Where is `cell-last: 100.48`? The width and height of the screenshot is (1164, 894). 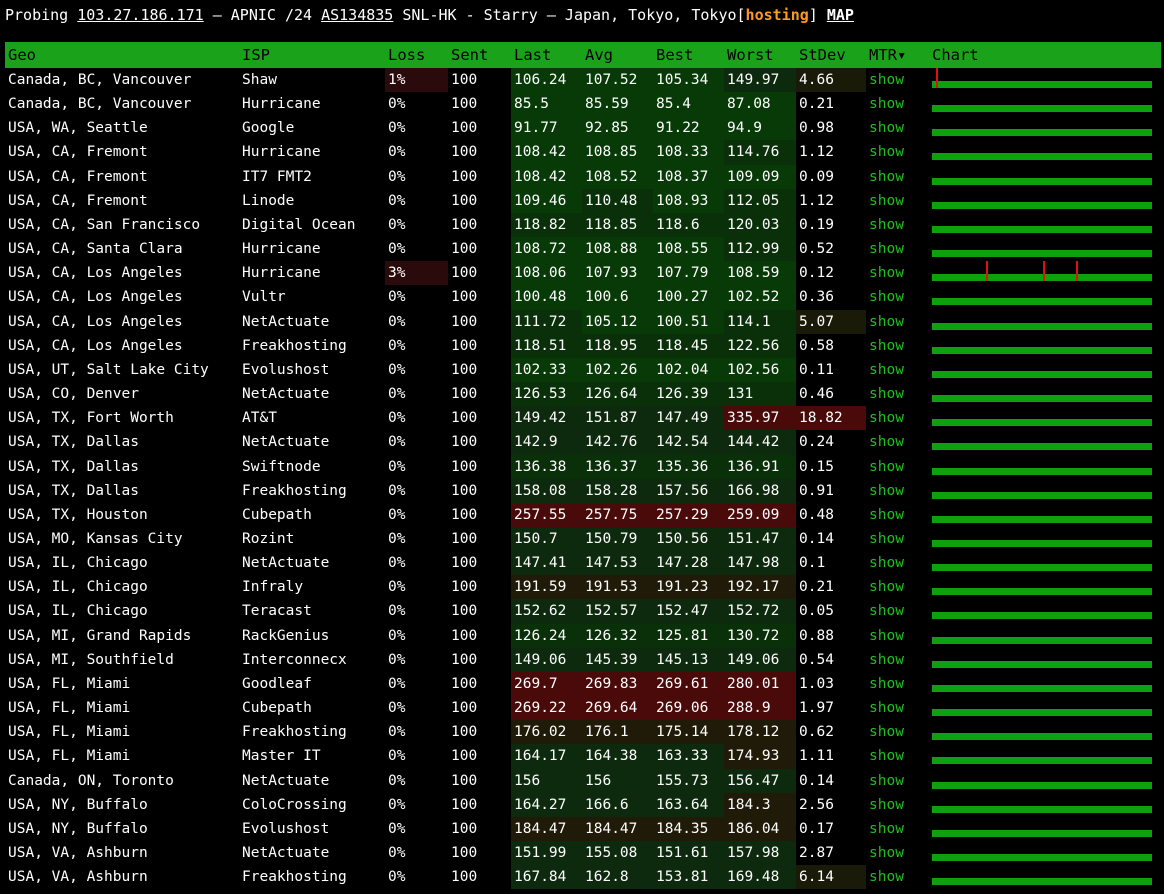 cell-last: 100.48 is located at coordinates (546, 297).